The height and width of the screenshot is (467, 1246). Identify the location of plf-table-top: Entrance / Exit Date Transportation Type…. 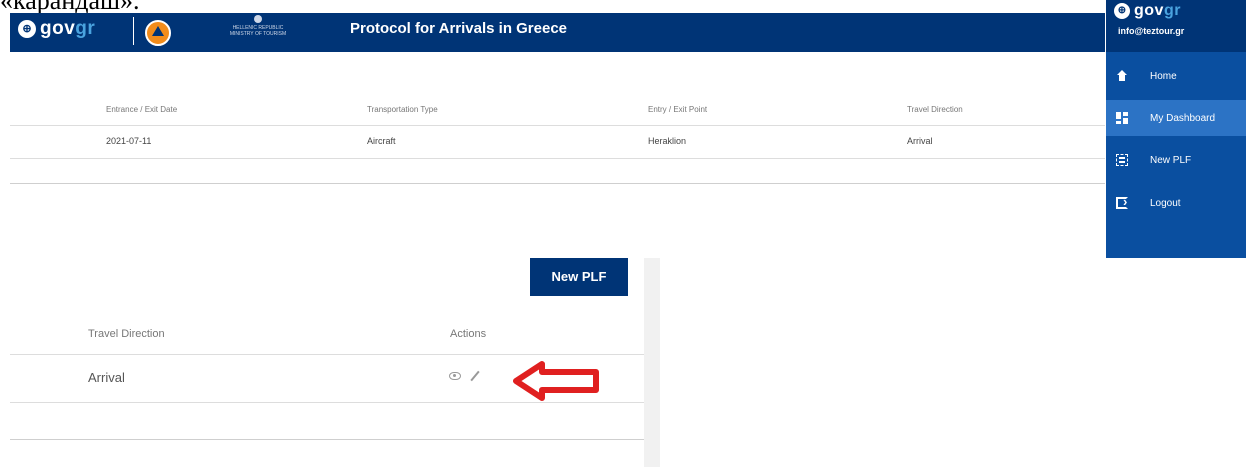
(557, 127).